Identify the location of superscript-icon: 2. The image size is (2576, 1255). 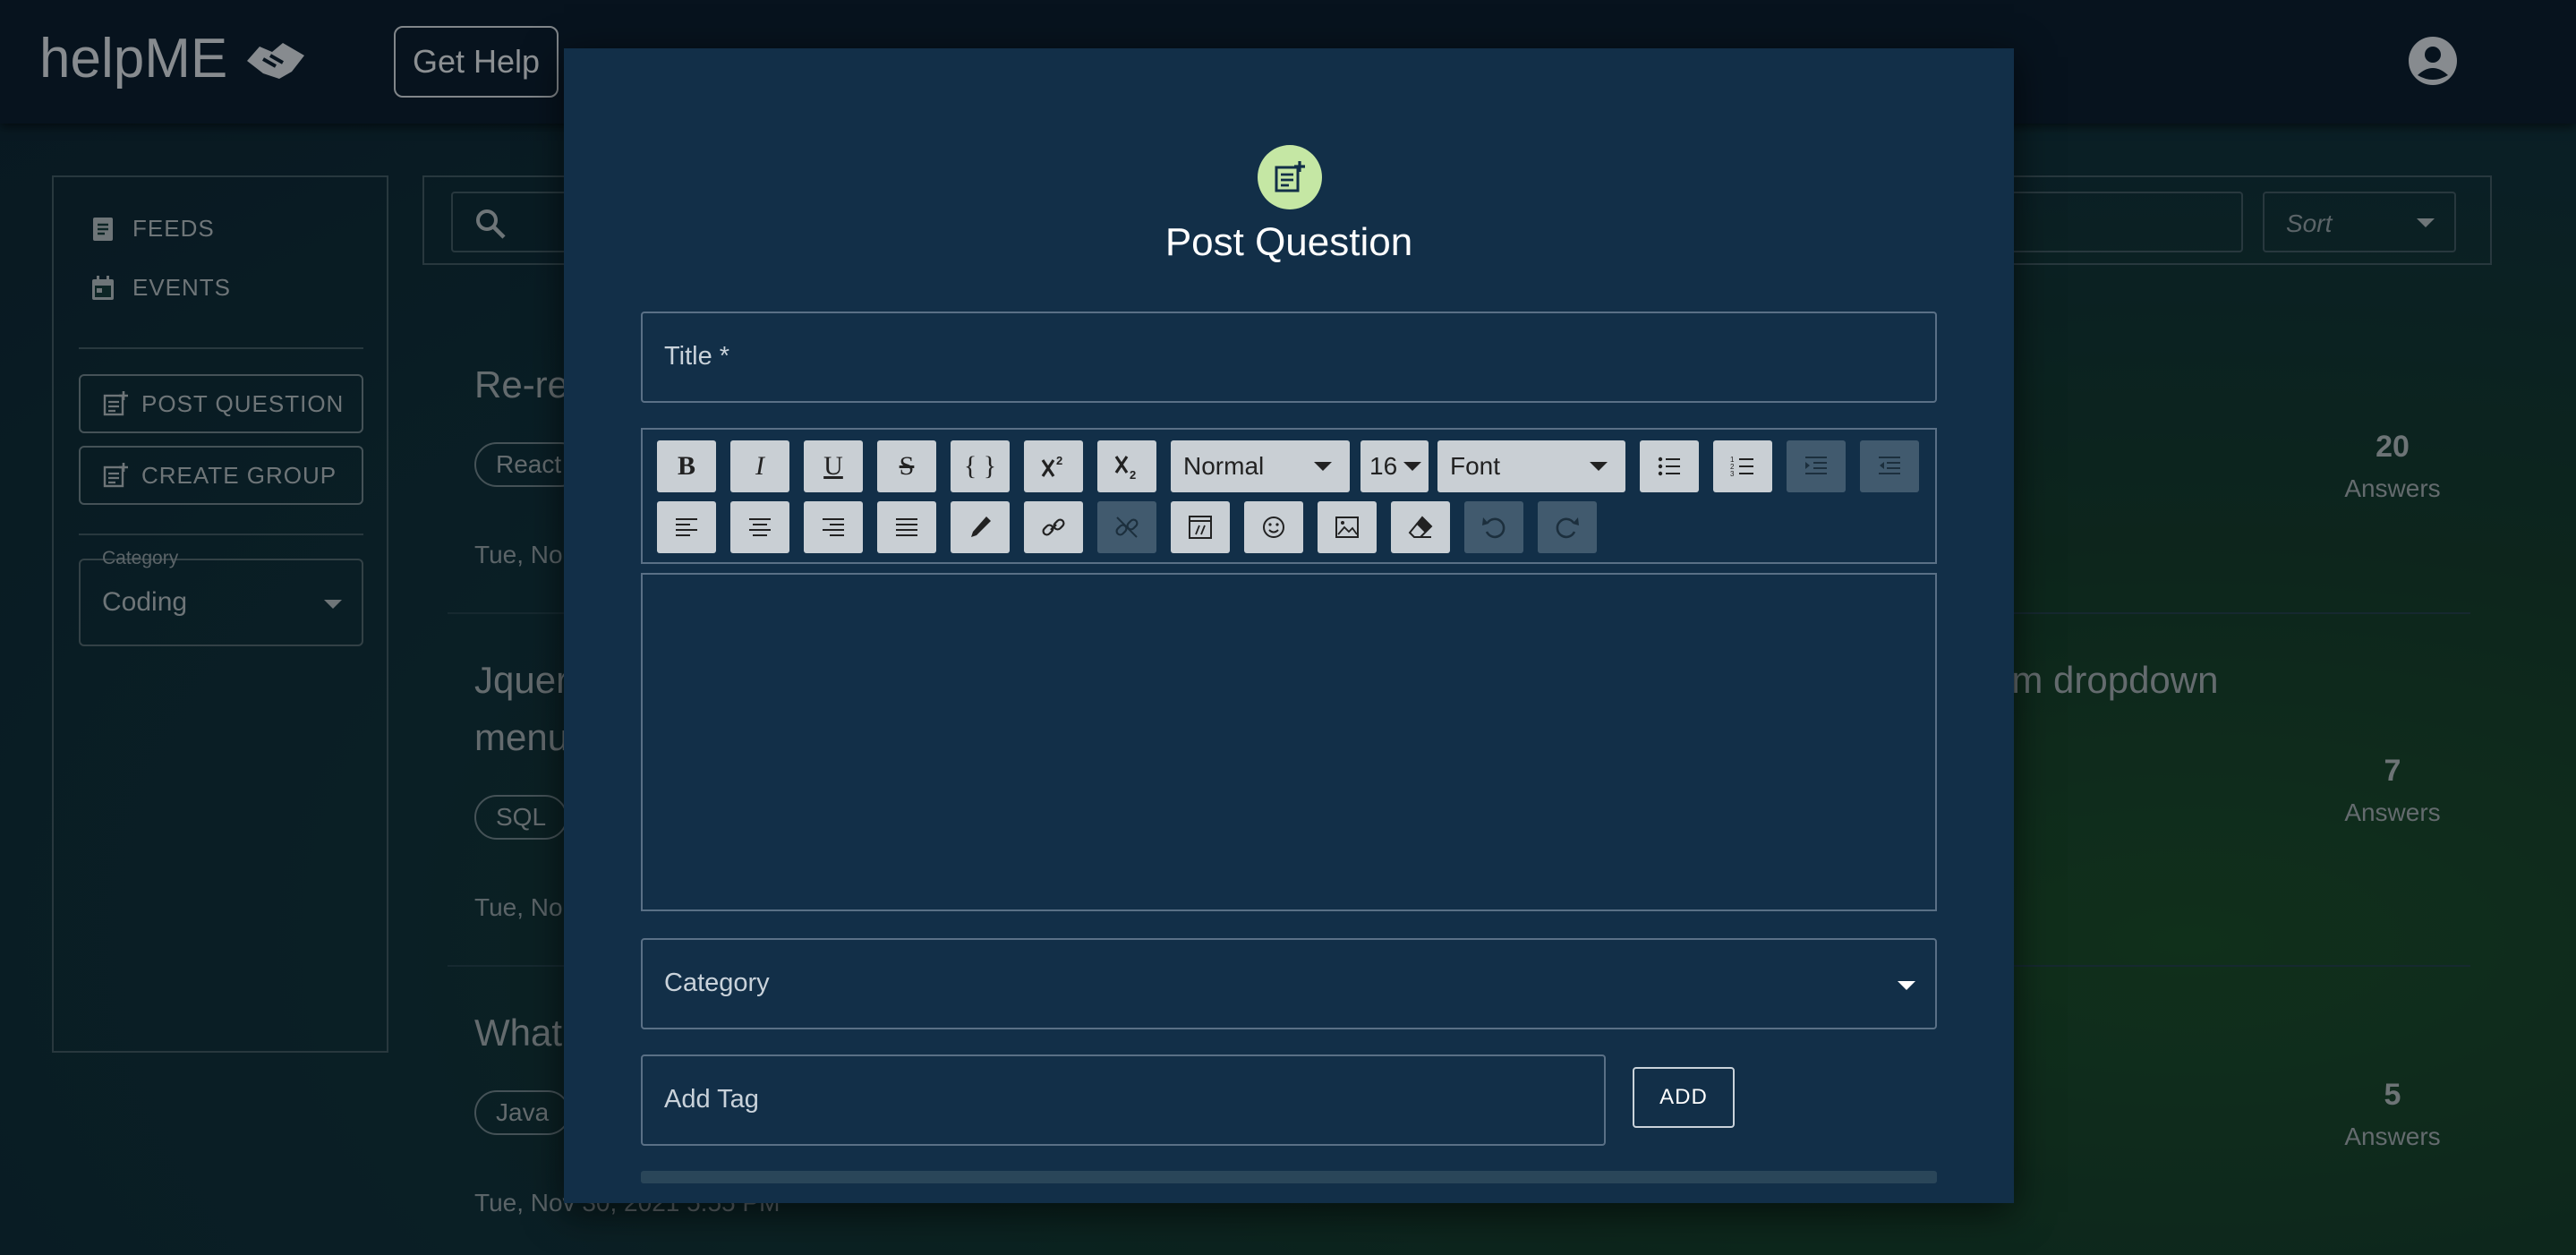
(1051, 465).